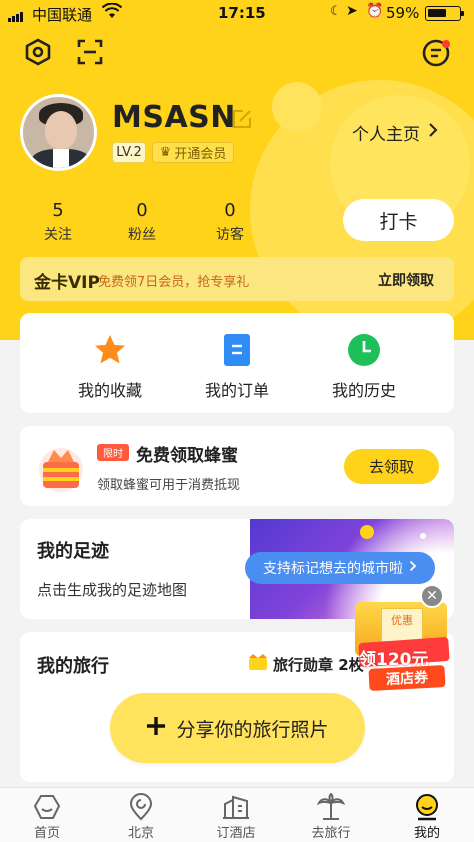  What do you see at coordinates (236, 390) in the screenshot?
I see `shortcut-label: 我的订单` at bounding box center [236, 390].